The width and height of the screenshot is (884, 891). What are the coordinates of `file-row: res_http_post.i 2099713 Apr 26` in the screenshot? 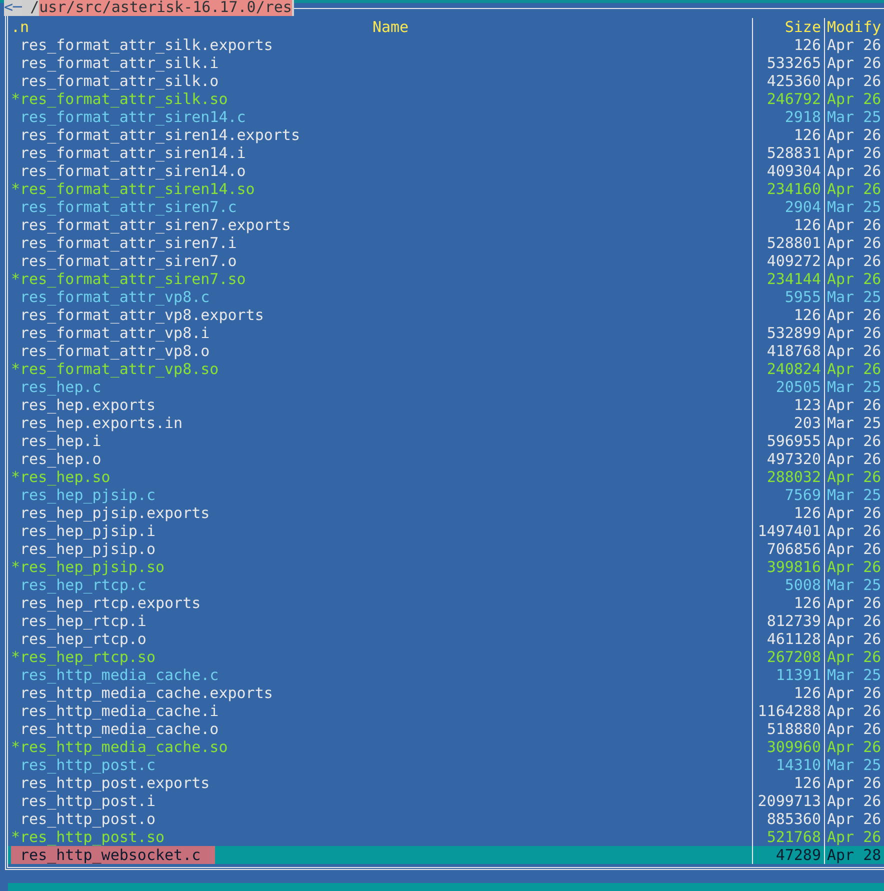 It's located at (446, 801).